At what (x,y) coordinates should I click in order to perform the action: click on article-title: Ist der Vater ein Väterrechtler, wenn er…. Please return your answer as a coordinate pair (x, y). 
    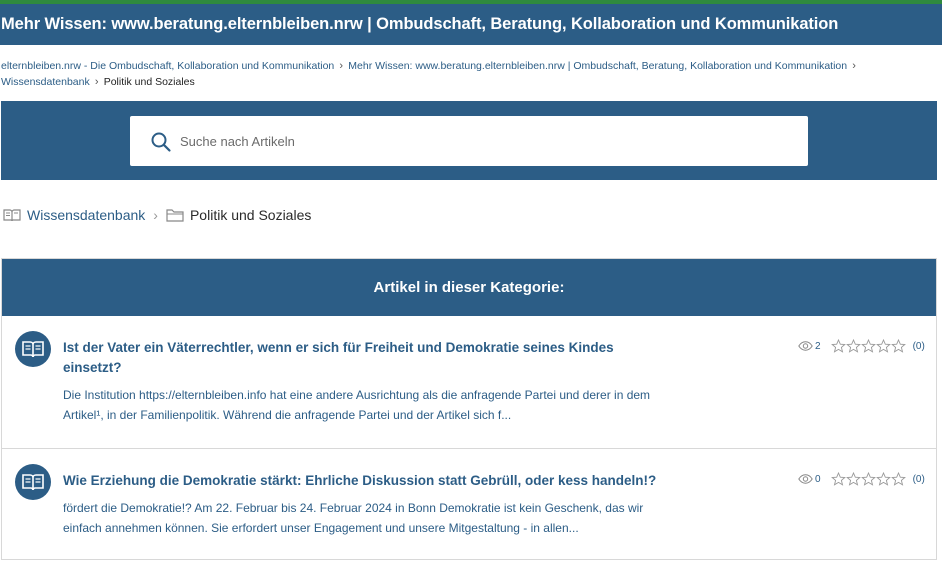
    Looking at the image, I should click on (363, 358).